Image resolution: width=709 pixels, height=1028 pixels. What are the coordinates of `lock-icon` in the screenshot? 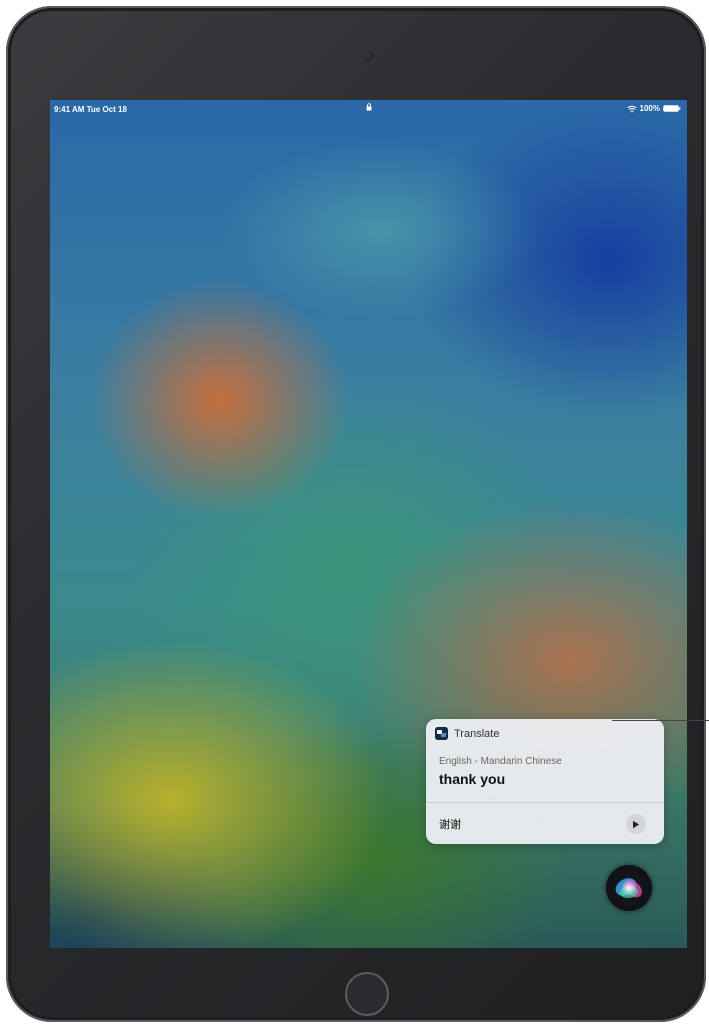 It's located at (369, 107).